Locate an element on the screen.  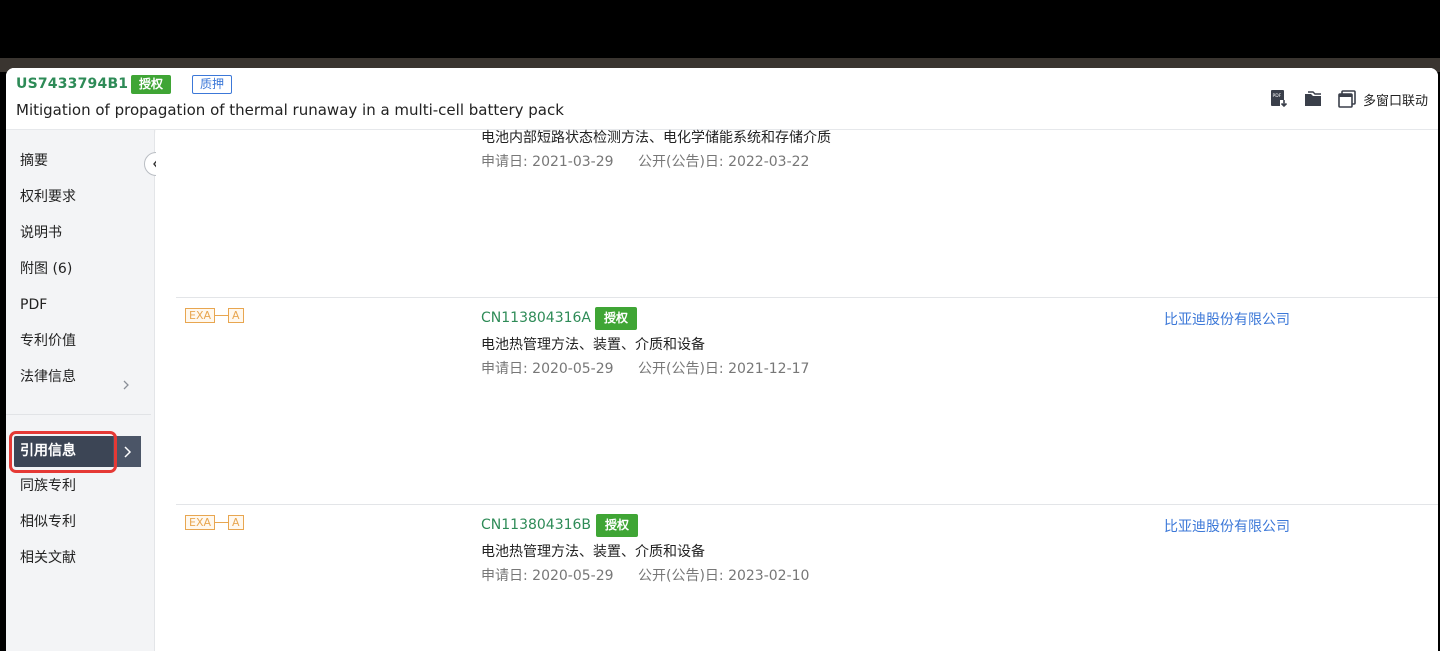
svg-text: PDF is located at coordinates (1276, 96).